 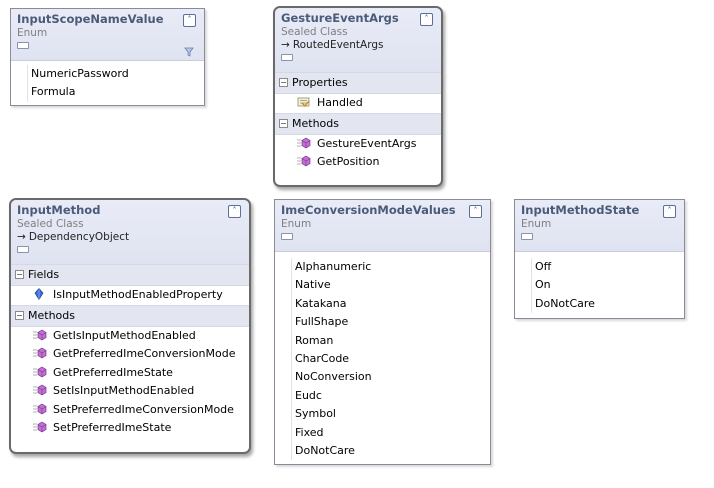 I want to click on enum-values: Off On DoNotCare, so click(x=599, y=284).